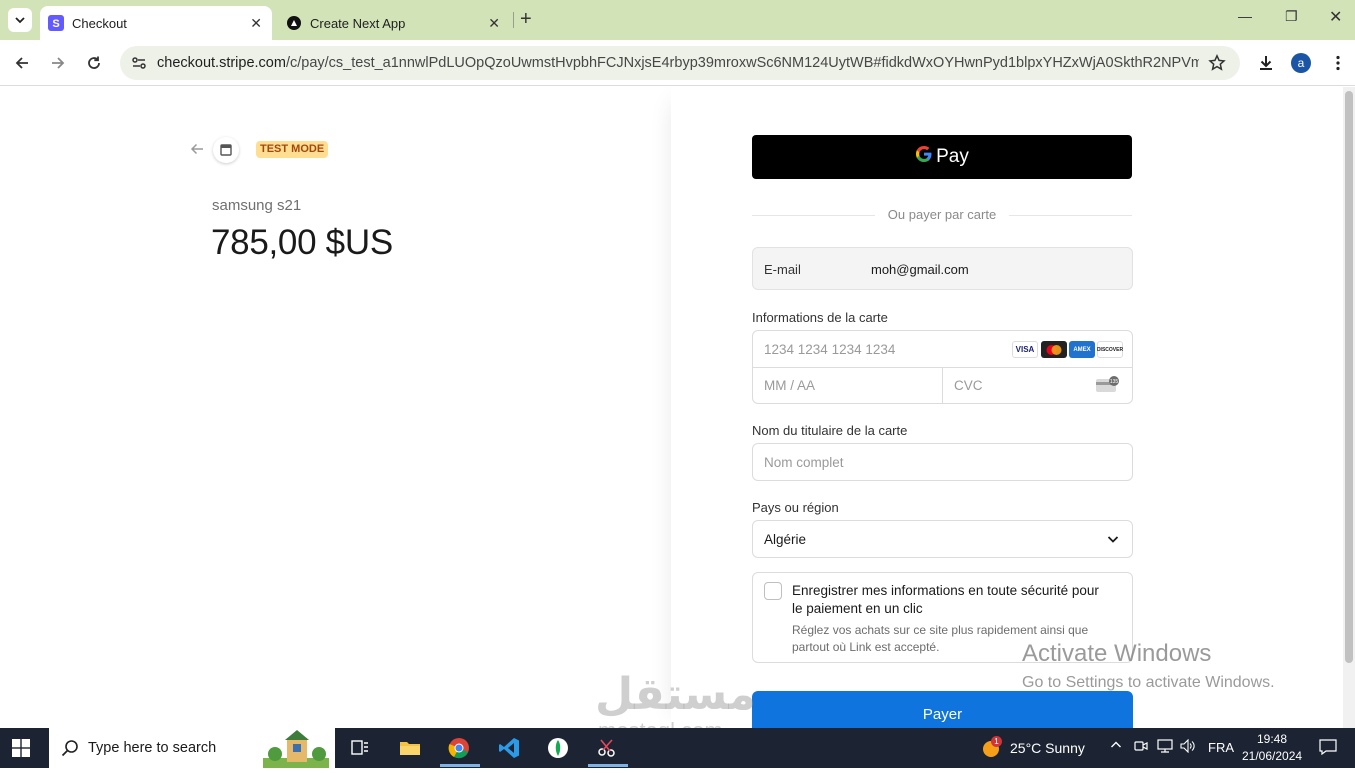  I want to click on stripe-icon: S, so click(56, 23).